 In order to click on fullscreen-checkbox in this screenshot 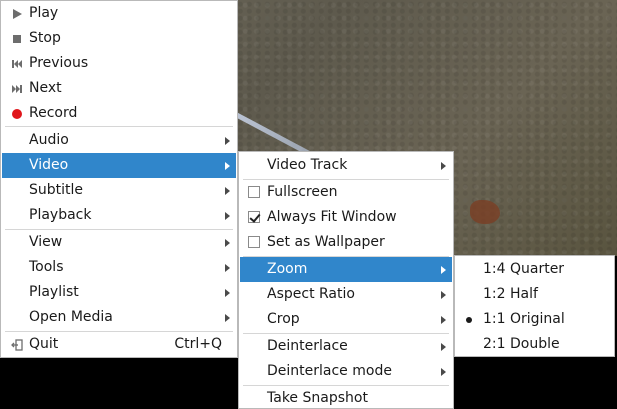, I will do `click(254, 192)`.